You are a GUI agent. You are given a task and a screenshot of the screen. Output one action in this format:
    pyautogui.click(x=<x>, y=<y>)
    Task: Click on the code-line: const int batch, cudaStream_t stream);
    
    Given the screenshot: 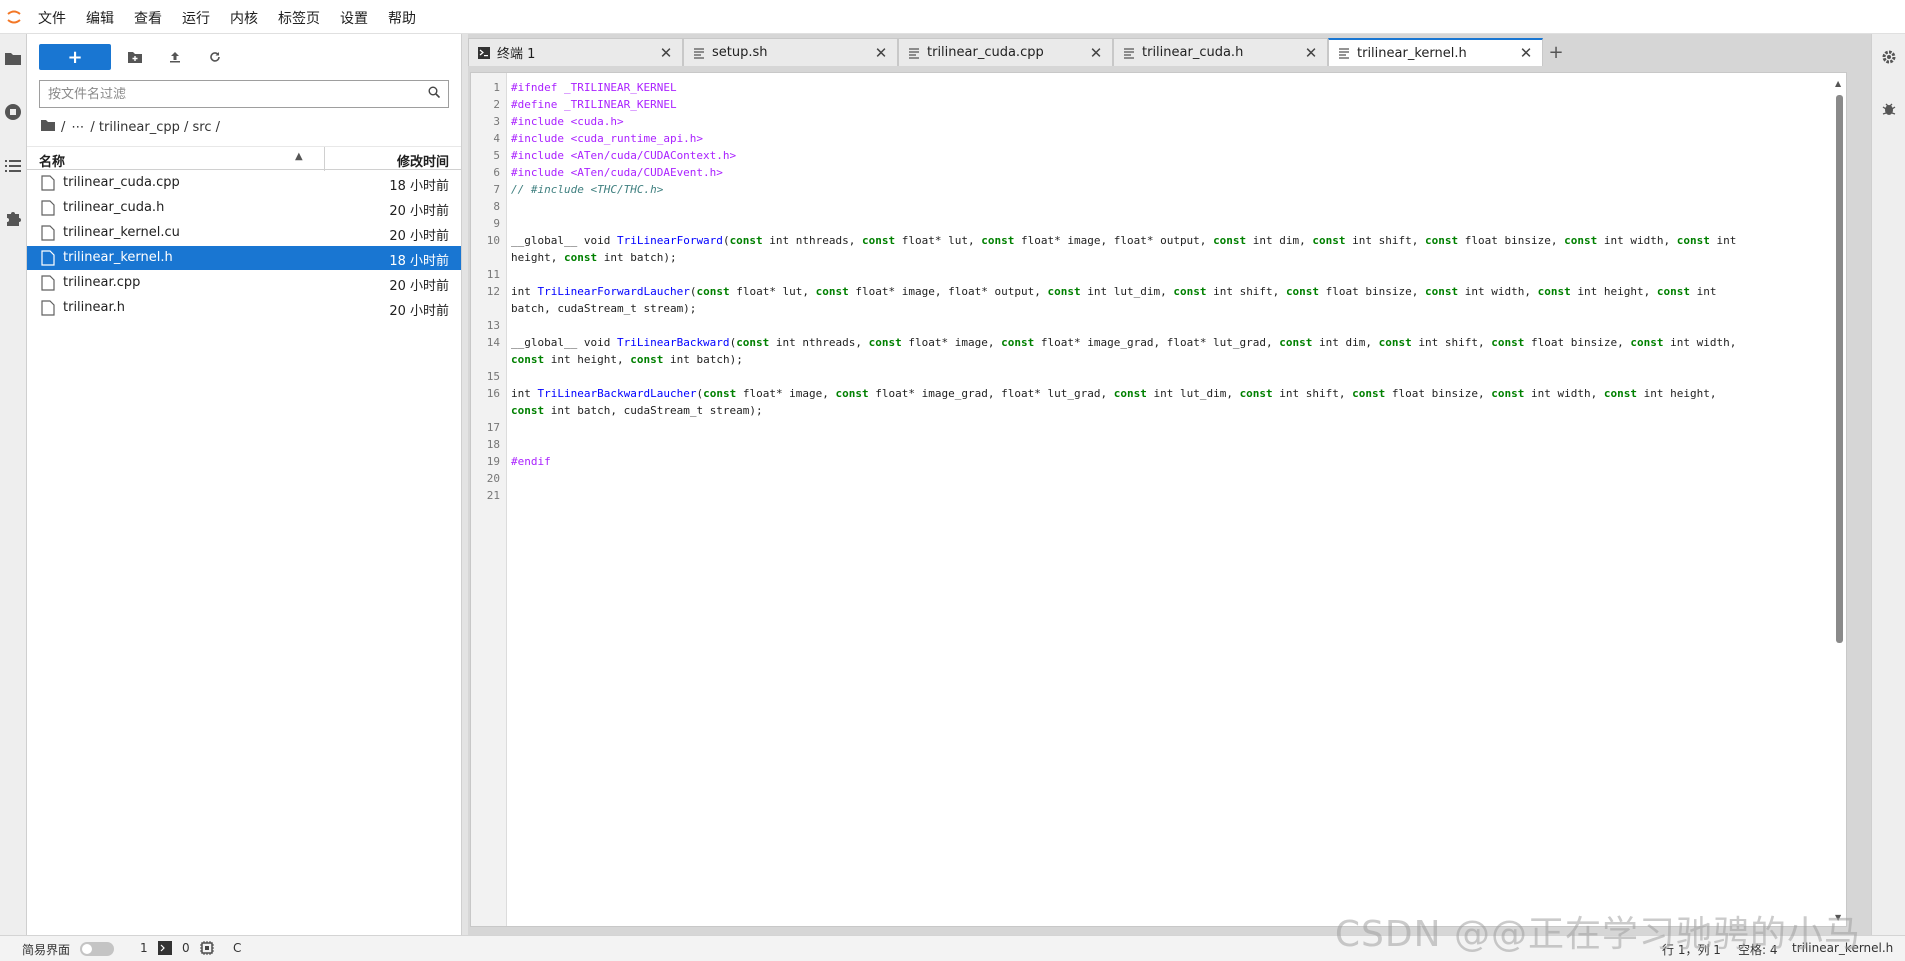 What is the action you would take?
    pyautogui.click(x=637, y=410)
    